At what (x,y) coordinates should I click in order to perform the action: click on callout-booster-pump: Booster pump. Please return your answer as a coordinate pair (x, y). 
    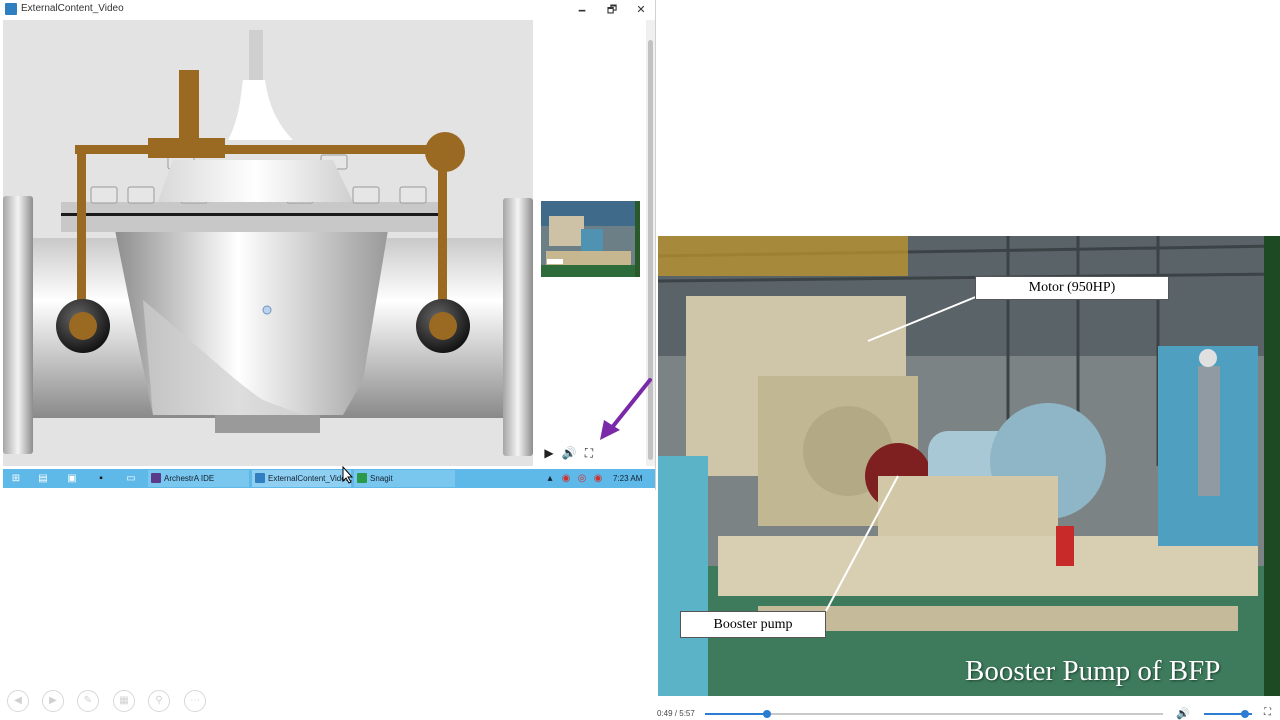
    Looking at the image, I should click on (753, 624).